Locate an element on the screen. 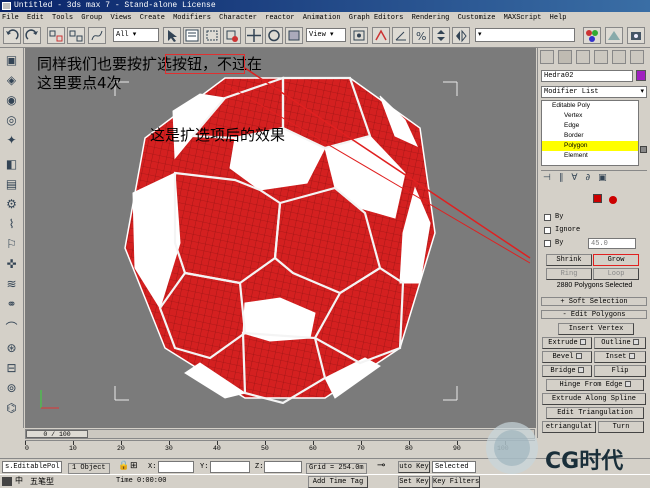 The width and height of the screenshot is (650, 488). plane-icon: ▤ is located at coordinates (11, 184).